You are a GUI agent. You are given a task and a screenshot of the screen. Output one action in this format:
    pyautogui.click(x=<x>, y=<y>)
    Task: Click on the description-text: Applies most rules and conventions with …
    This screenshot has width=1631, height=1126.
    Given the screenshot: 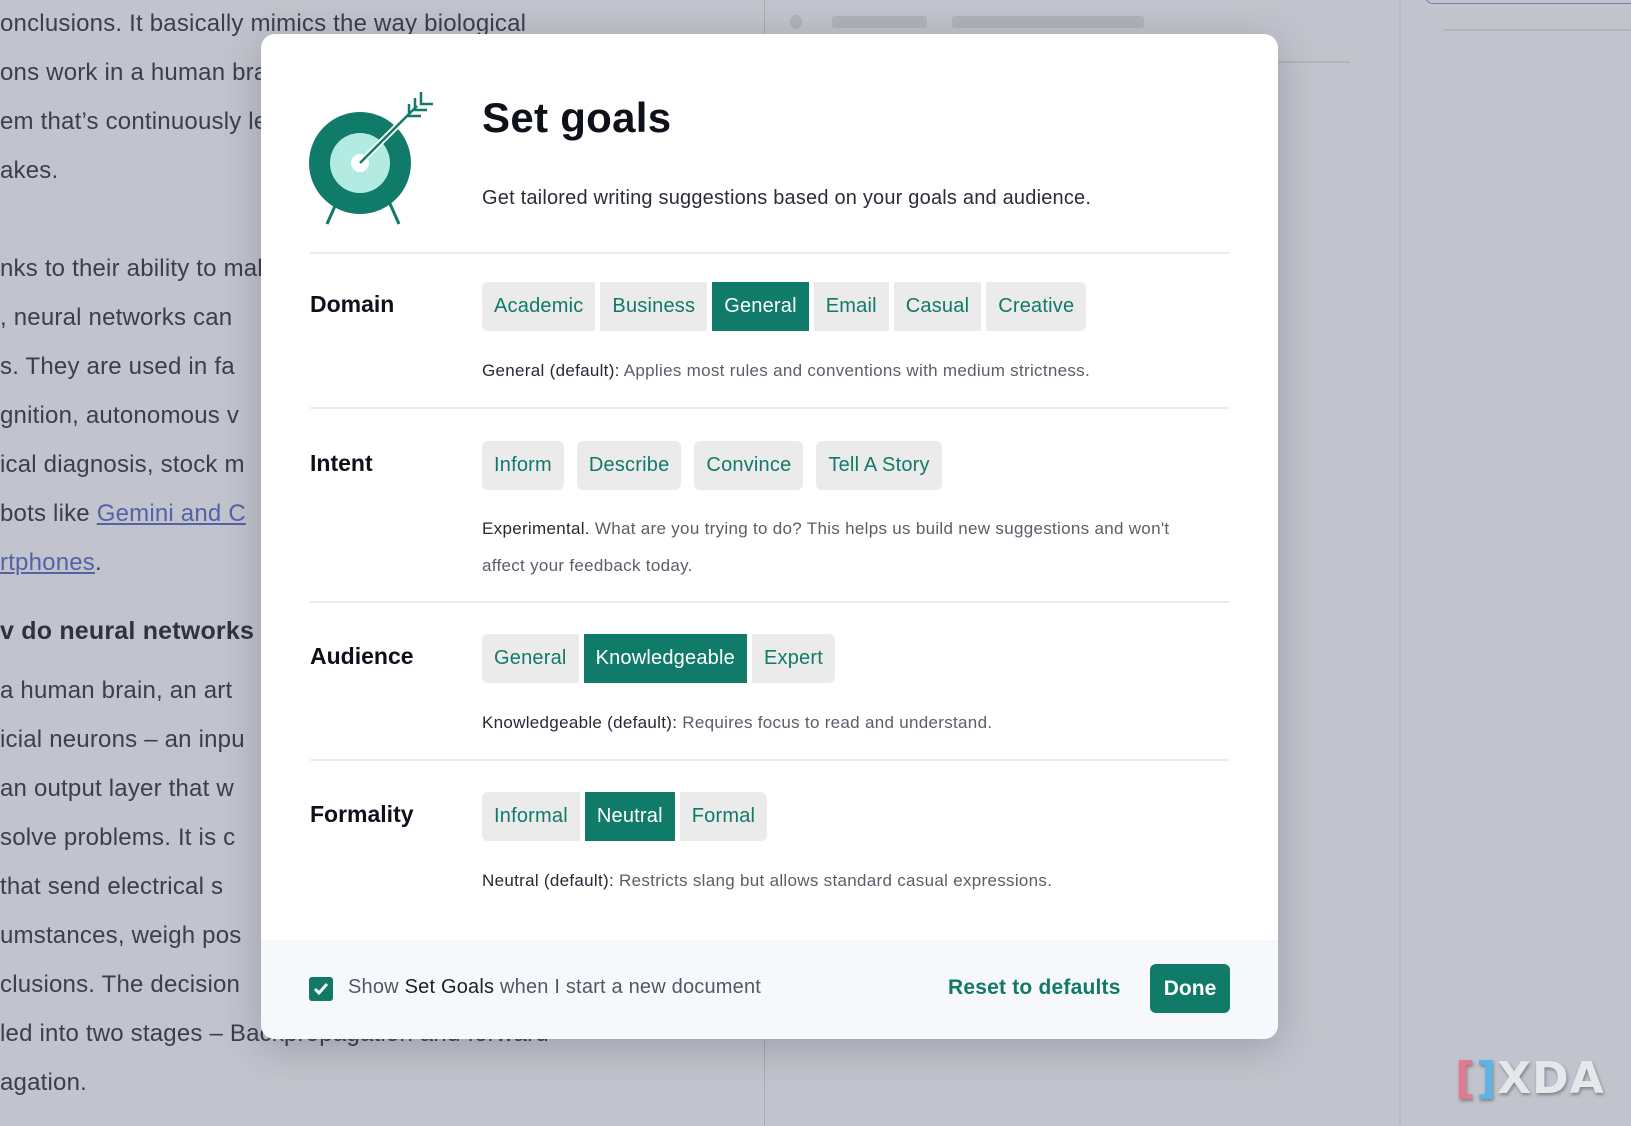 What is the action you would take?
    pyautogui.click(x=854, y=370)
    